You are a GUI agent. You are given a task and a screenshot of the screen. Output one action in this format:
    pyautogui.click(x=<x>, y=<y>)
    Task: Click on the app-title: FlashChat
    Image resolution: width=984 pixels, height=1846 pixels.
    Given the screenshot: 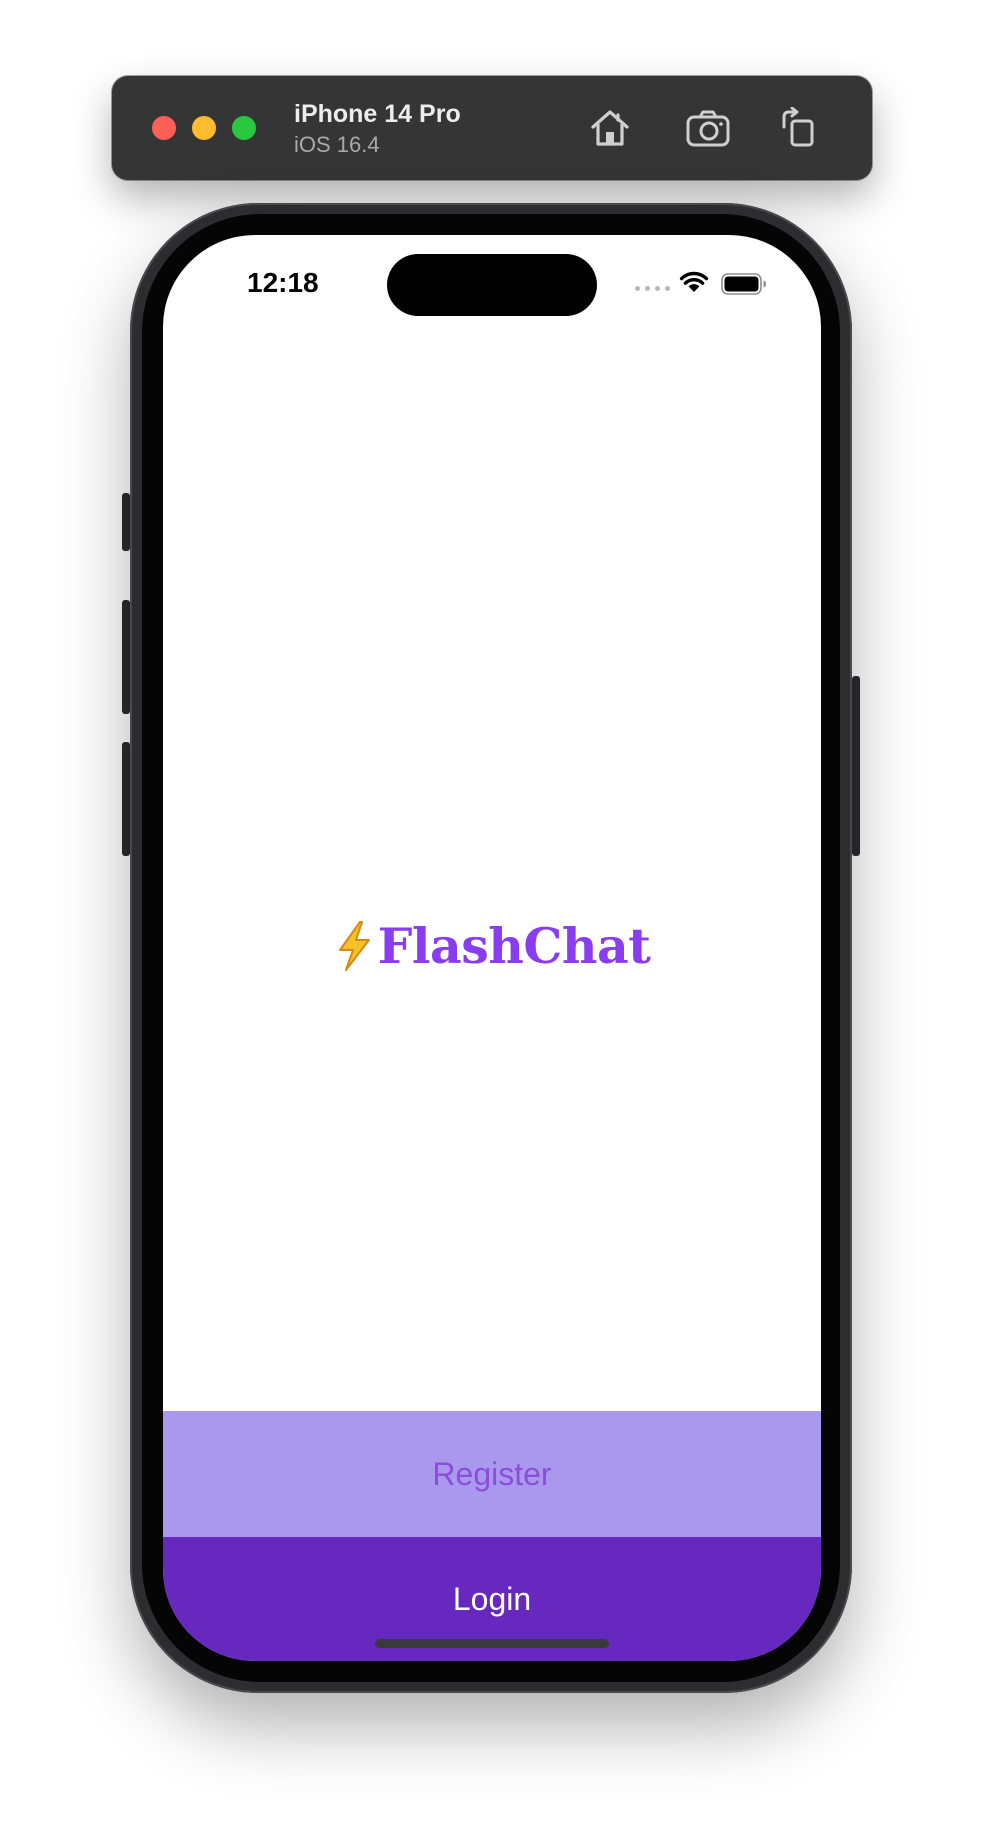 What is the action you would take?
    pyautogui.click(x=514, y=946)
    